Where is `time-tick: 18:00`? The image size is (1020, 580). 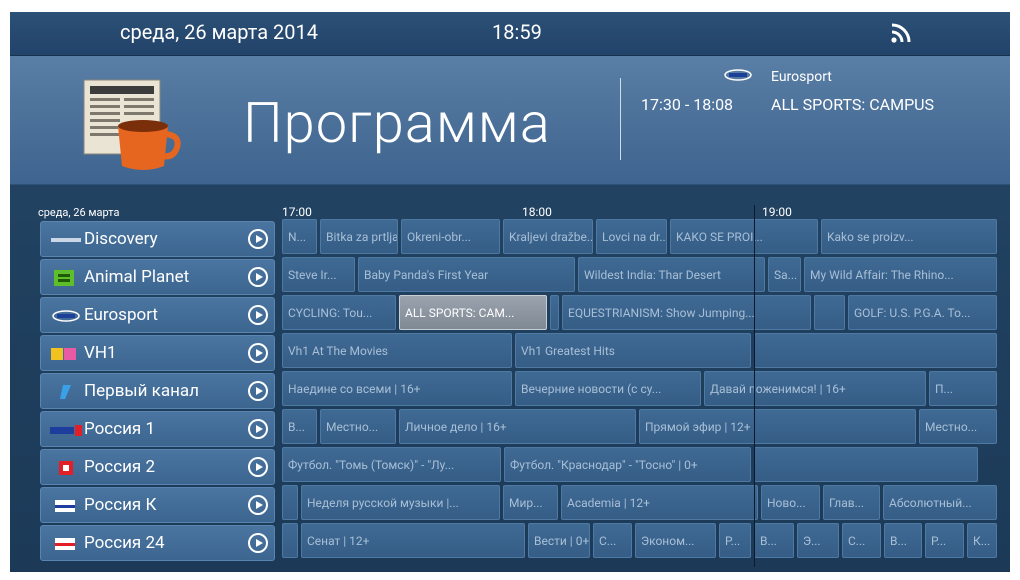 time-tick: 18:00 is located at coordinates (537, 212).